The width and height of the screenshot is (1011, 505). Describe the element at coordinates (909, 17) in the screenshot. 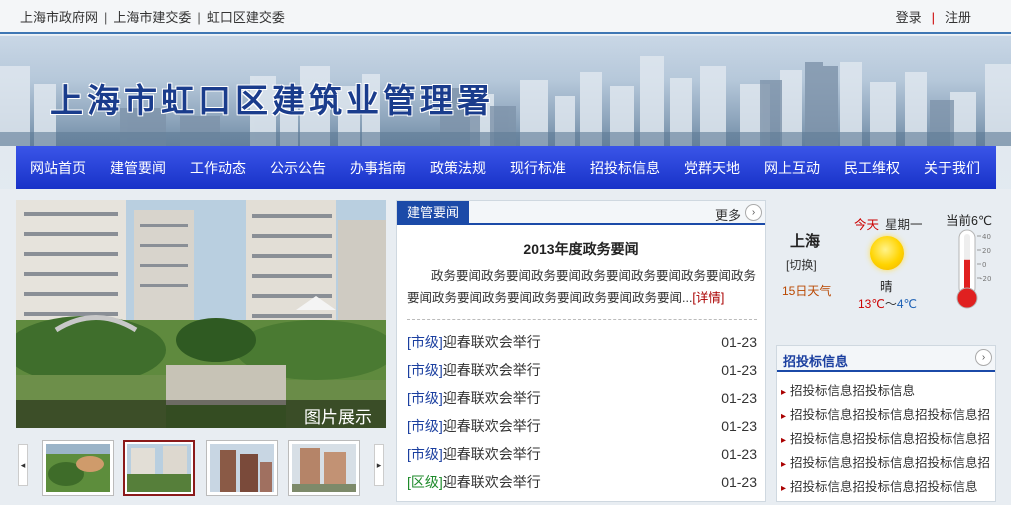

I see `login-link: 登录` at that location.